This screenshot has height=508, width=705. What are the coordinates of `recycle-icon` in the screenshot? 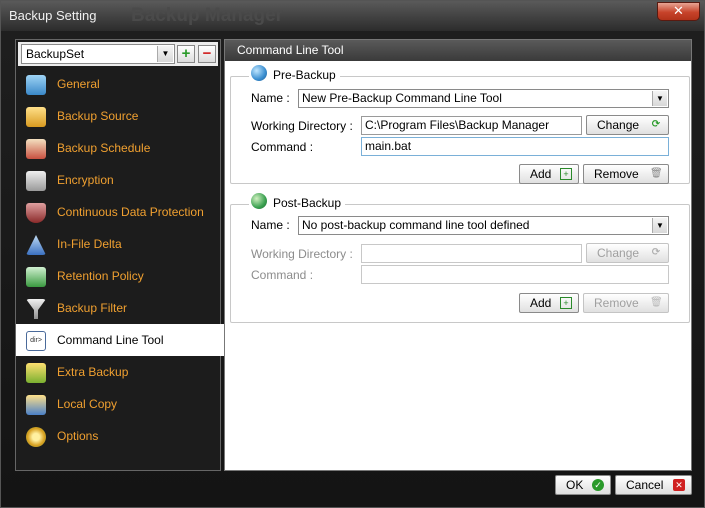 It's located at (36, 277).